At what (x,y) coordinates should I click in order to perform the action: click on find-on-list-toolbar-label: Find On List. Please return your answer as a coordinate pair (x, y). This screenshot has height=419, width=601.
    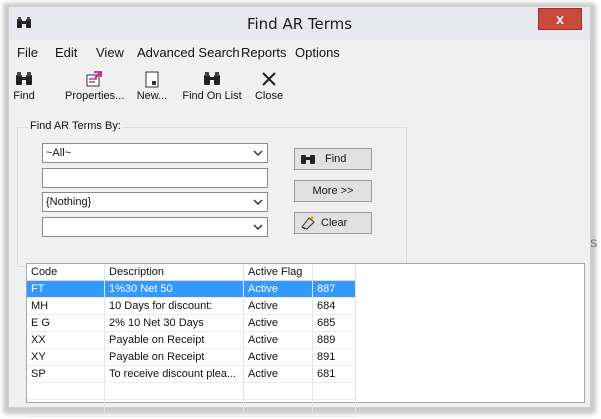
    Looking at the image, I should click on (212, 96).